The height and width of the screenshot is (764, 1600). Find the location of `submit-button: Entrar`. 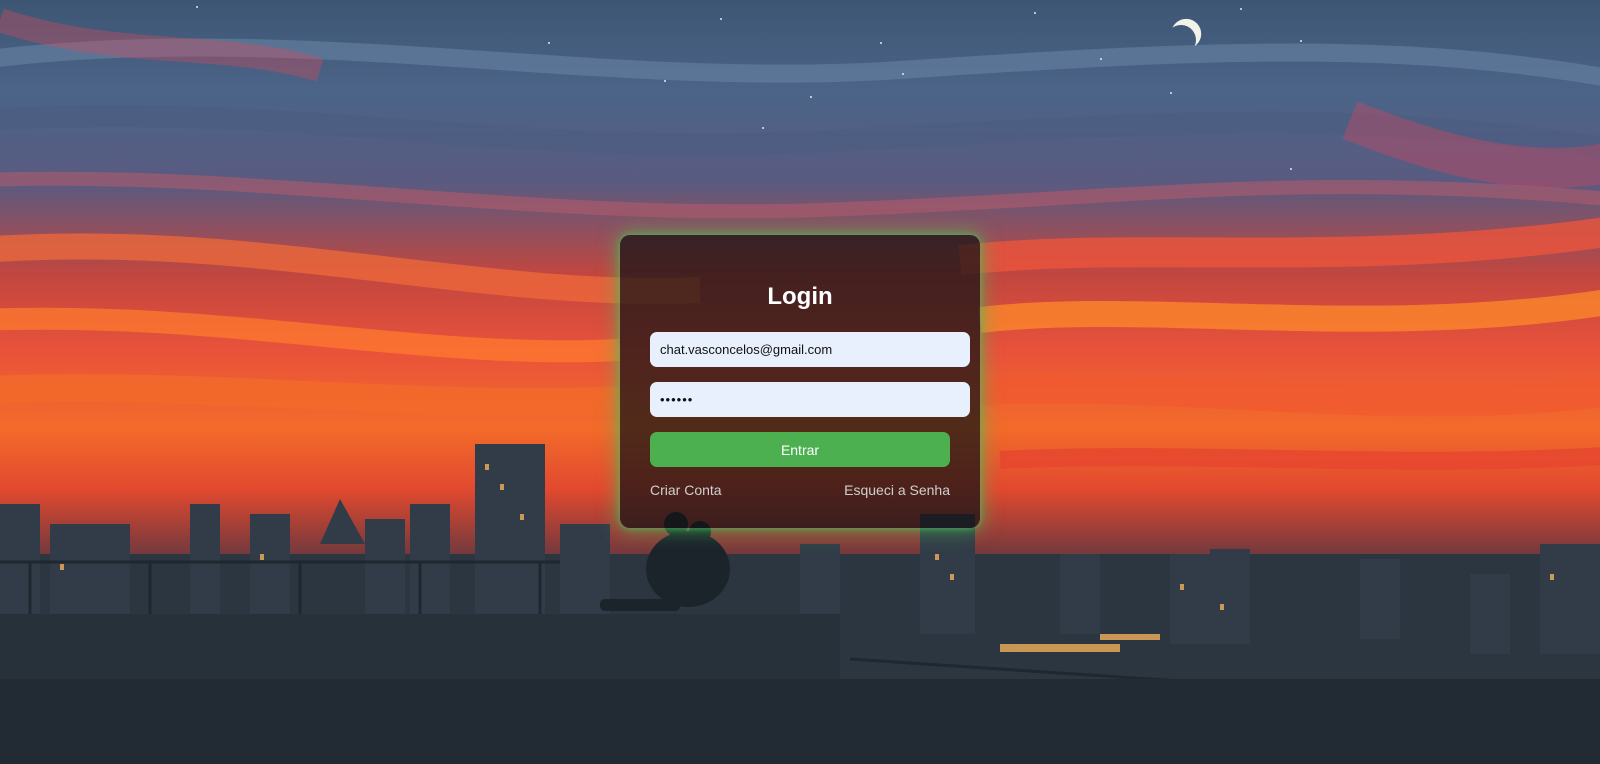

submit-button: Entrar is located at coordinates (800, 449).